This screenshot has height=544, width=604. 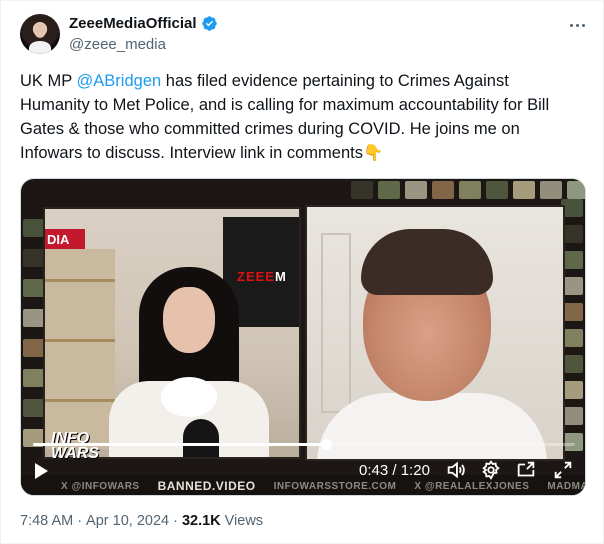 I want to click on video-progress-fill, so click(x=179, y=444).